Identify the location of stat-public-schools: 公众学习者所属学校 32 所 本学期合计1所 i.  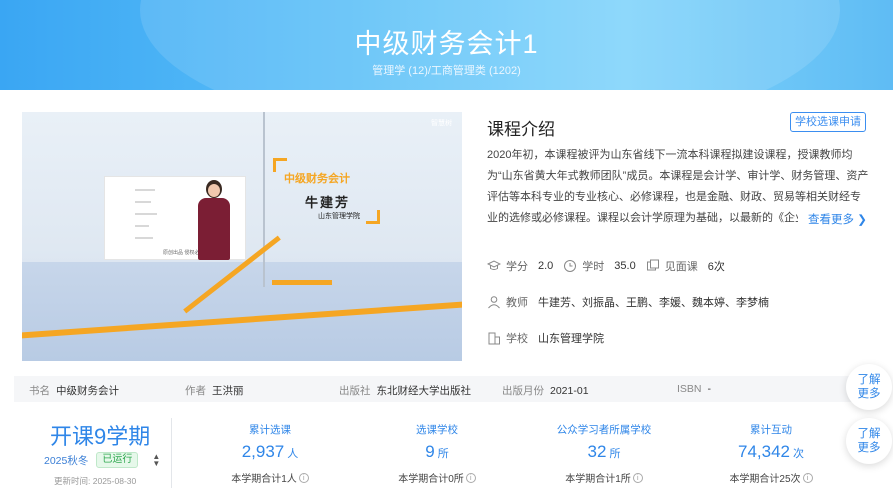
(604, 453).